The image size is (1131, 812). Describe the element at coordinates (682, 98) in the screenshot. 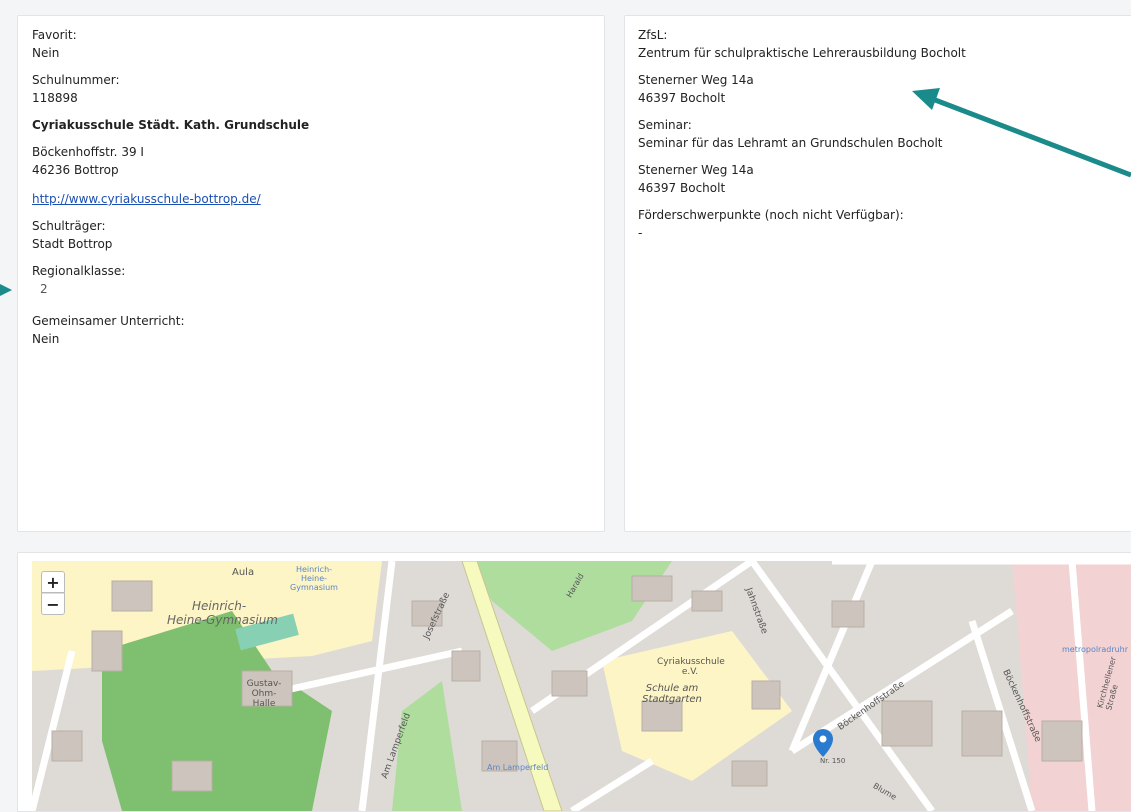

I see `zfsl-city: 46397 Bocholt` at that location.